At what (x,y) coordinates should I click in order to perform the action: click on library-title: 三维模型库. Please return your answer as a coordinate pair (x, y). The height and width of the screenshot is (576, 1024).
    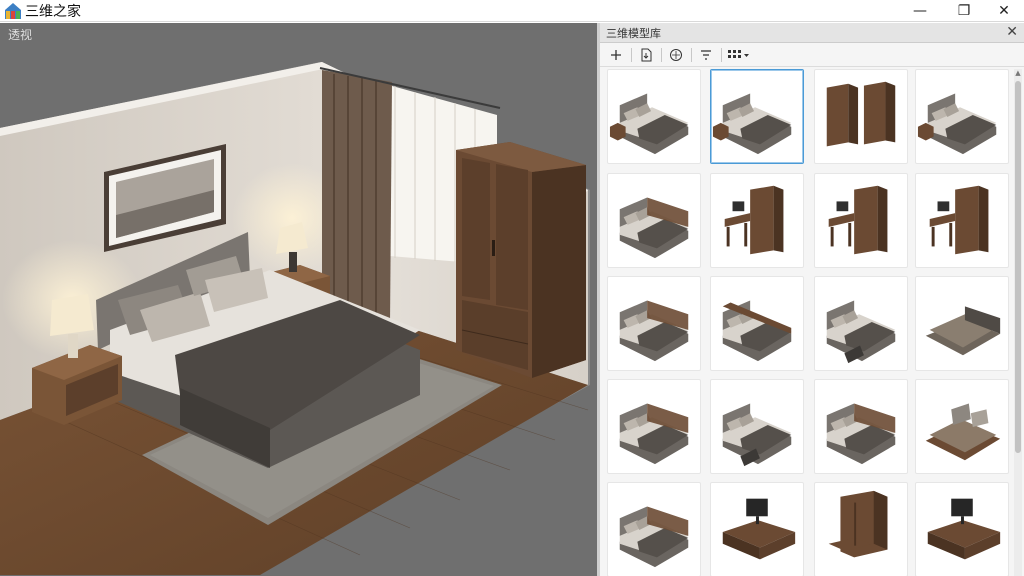
    Looking at the image, I should click on (633, 33).